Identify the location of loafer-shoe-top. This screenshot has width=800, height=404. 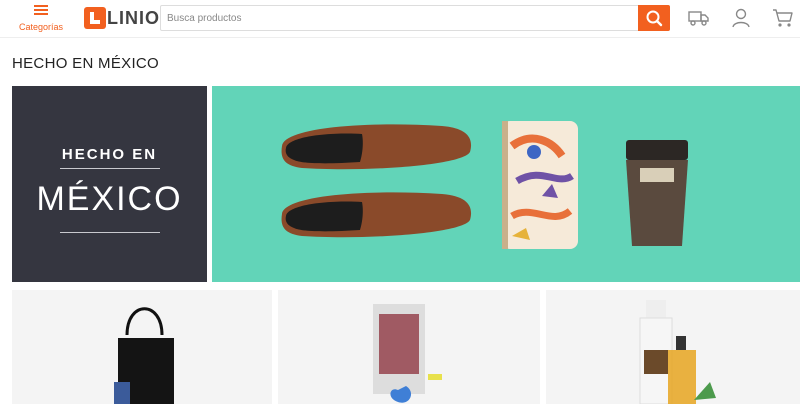
(376, 147).